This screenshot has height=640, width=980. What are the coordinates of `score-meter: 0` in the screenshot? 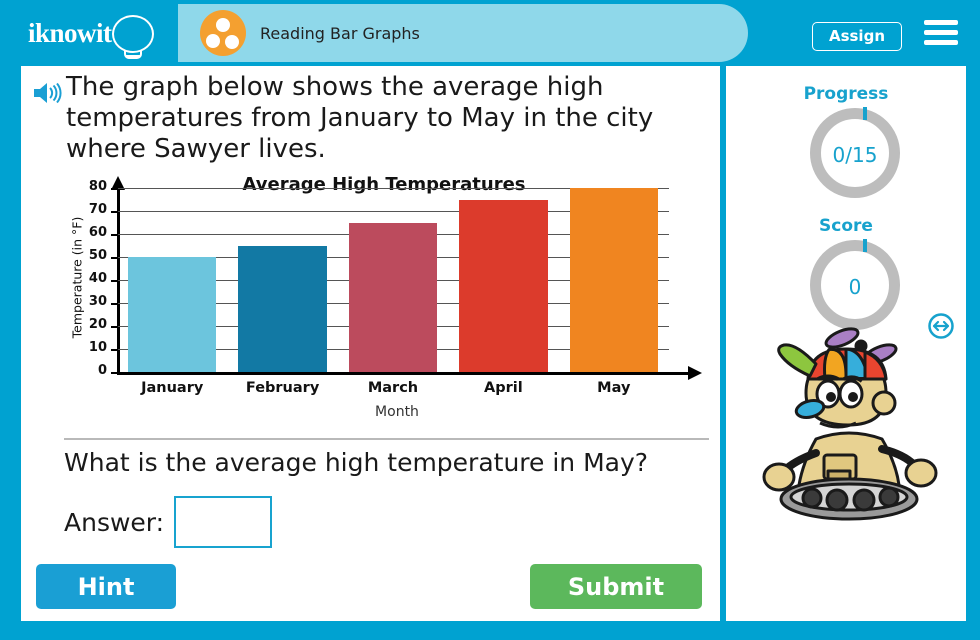 It's located at (855, 284).